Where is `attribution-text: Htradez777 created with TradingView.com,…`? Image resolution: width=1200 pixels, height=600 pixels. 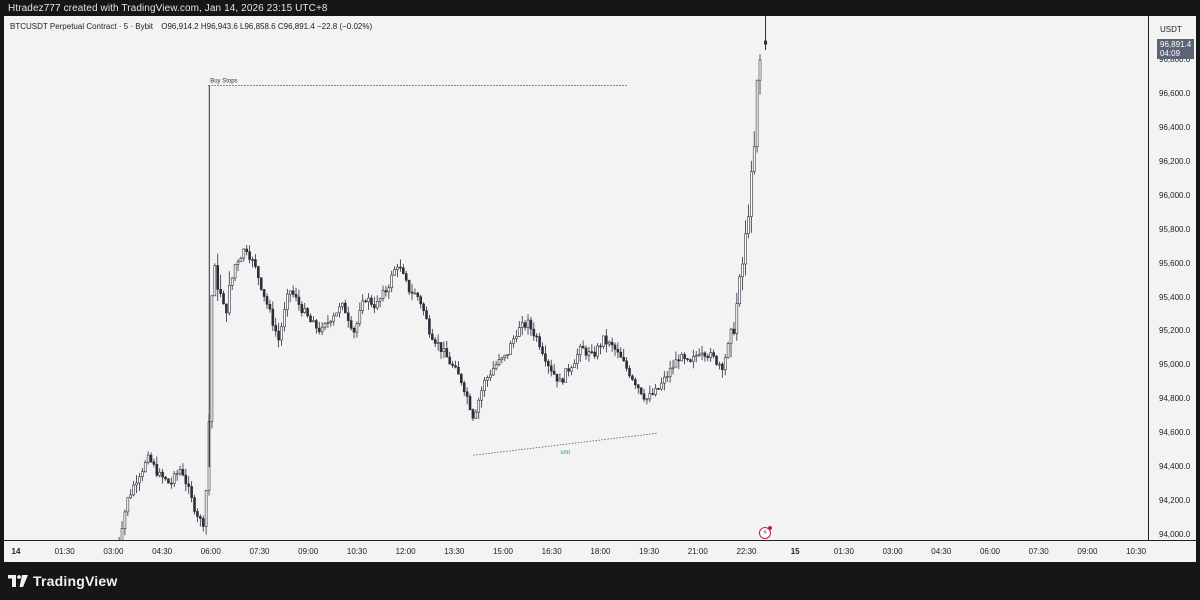 attribution-text: Htradez777 created with TradingView.com,… is located at coordinates (168, 8).